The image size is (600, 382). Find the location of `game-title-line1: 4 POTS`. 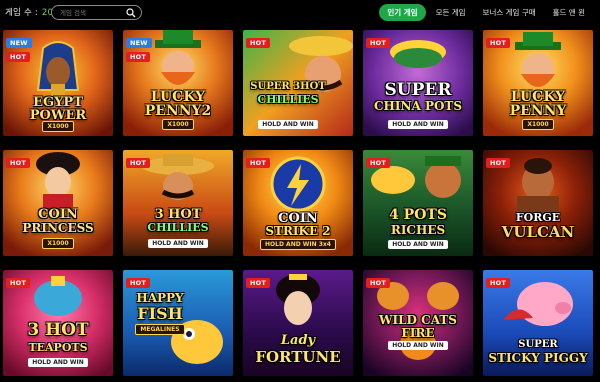

game-title-line1: 4 POTS is located at coordinates (418, 215).